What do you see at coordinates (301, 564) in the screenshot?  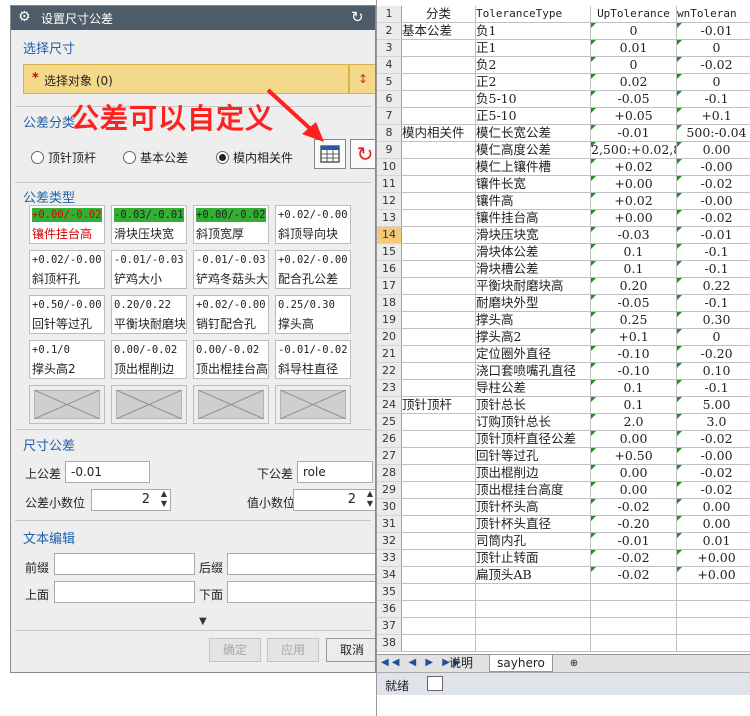 I see `suffix-input` at bounding box center [301, 564].